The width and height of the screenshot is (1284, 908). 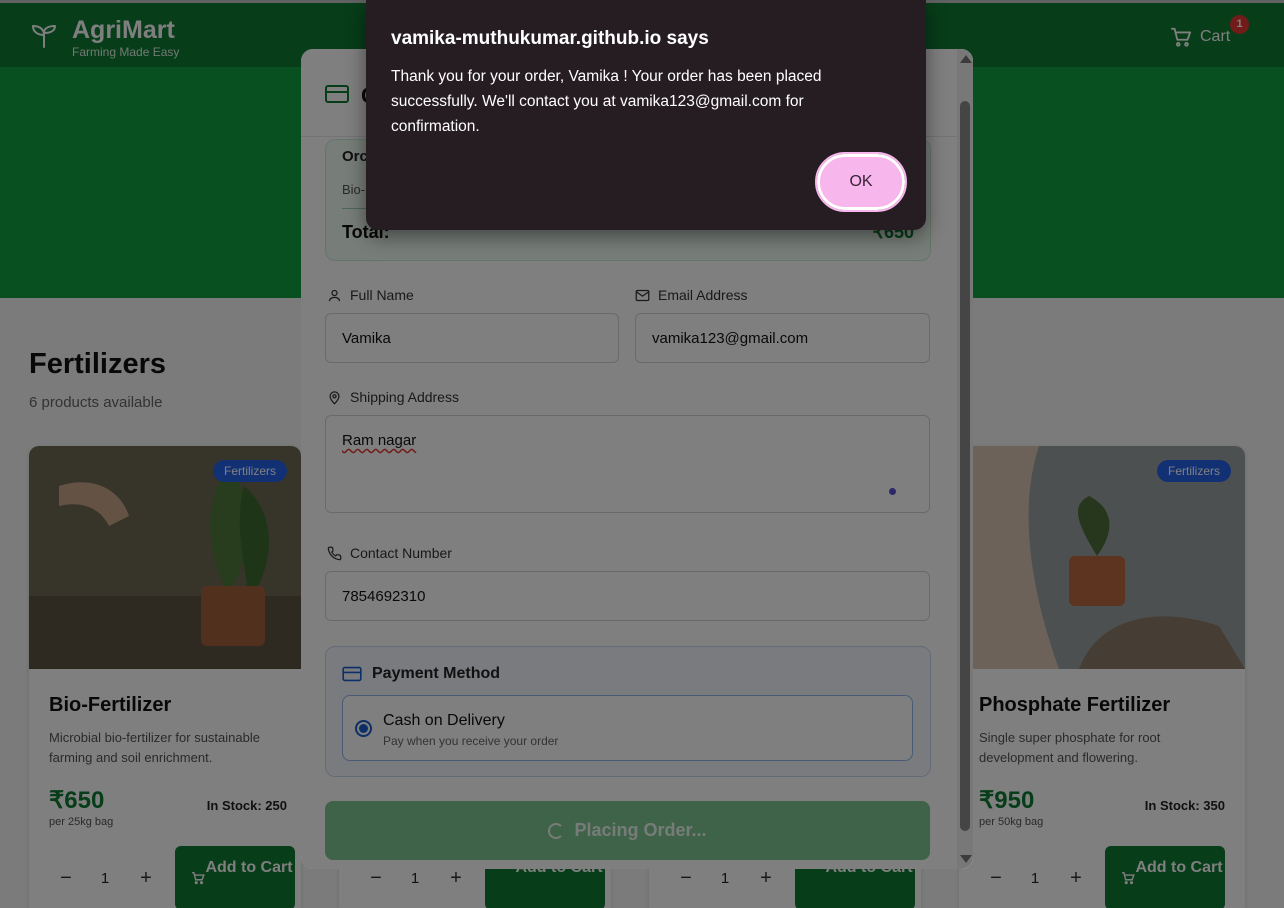 I want to click on alert-origin: vamika-muthukumar.github.io says, so click(x=550, y=38).